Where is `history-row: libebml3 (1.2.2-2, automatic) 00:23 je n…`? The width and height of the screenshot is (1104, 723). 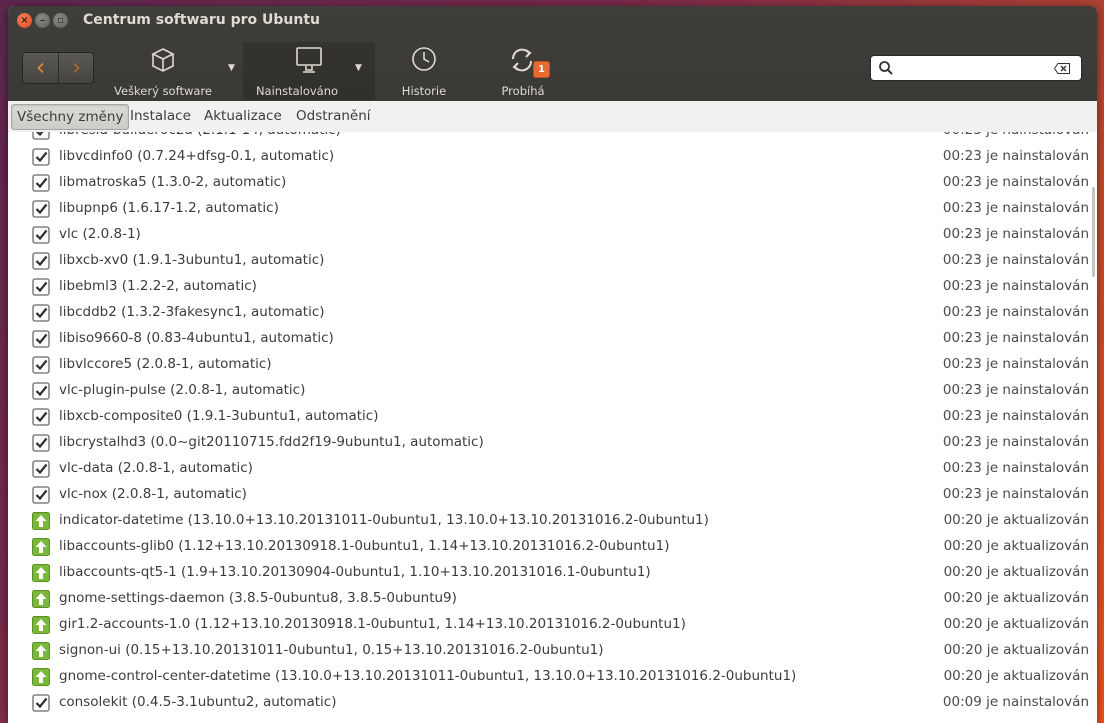 history-row: libebml3 (1.2.2-2, automatic) 00:23 je n… is located at coordinates (552, 287).